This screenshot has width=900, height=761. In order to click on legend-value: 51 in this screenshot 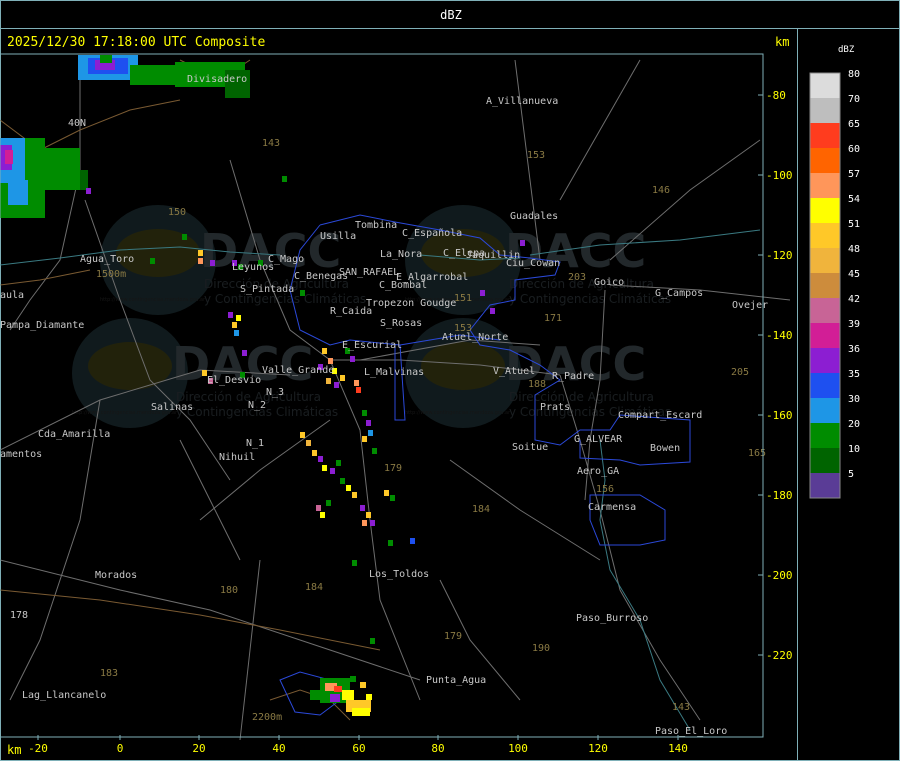, I will do `click(854, 224)`.